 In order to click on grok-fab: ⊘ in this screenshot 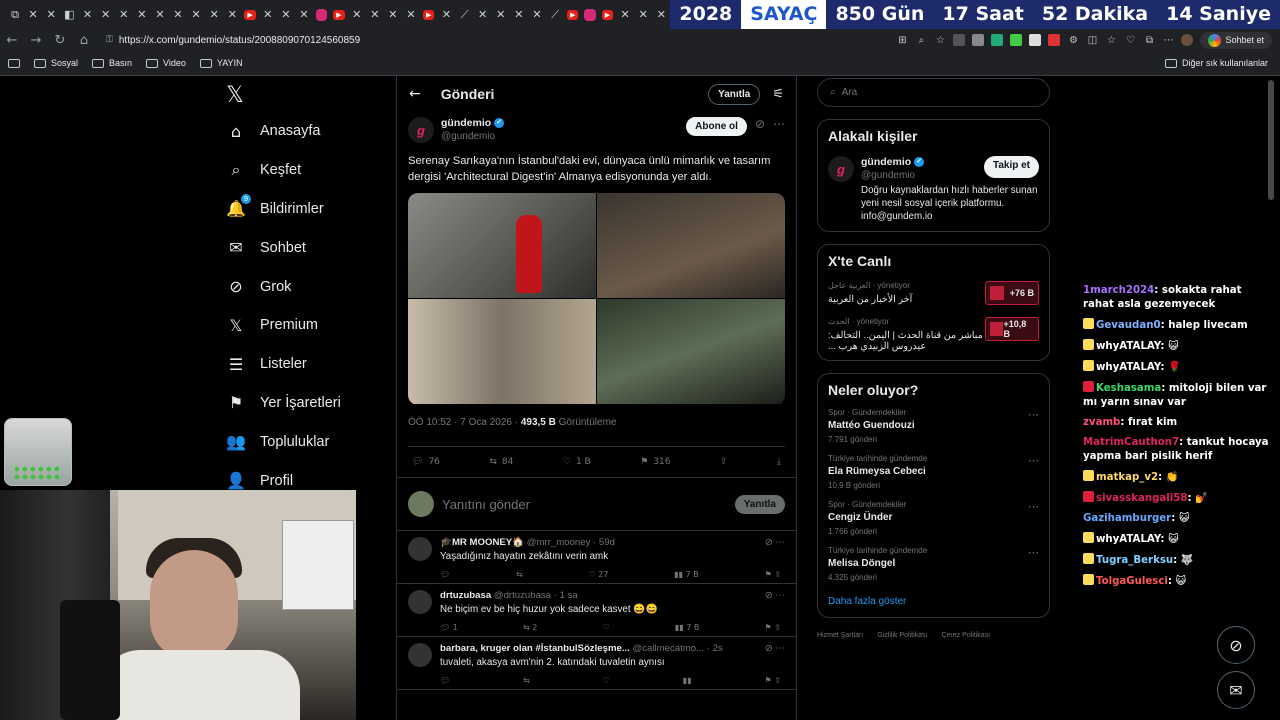, I will do `click(1236, 645)`.